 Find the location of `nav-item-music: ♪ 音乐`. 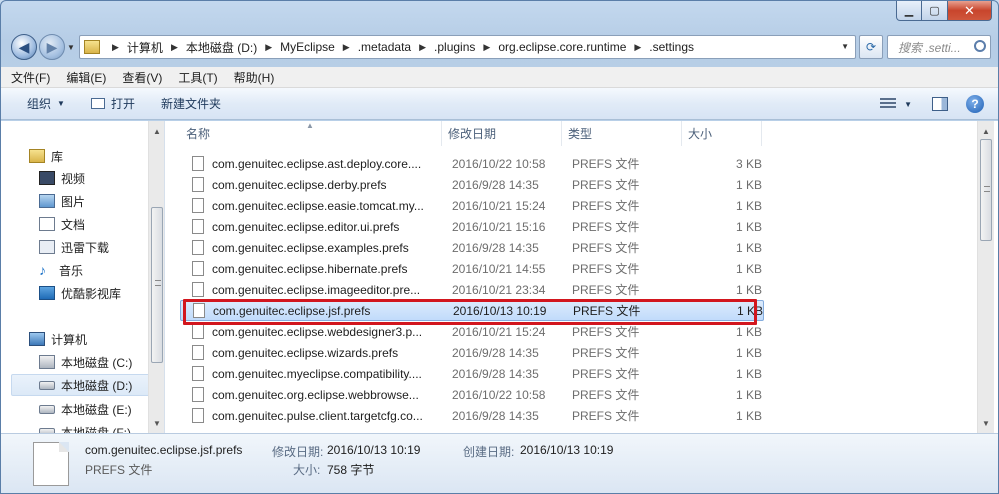

nav-item-music: ♪ 音乐 is located at coordinates (61, 270).